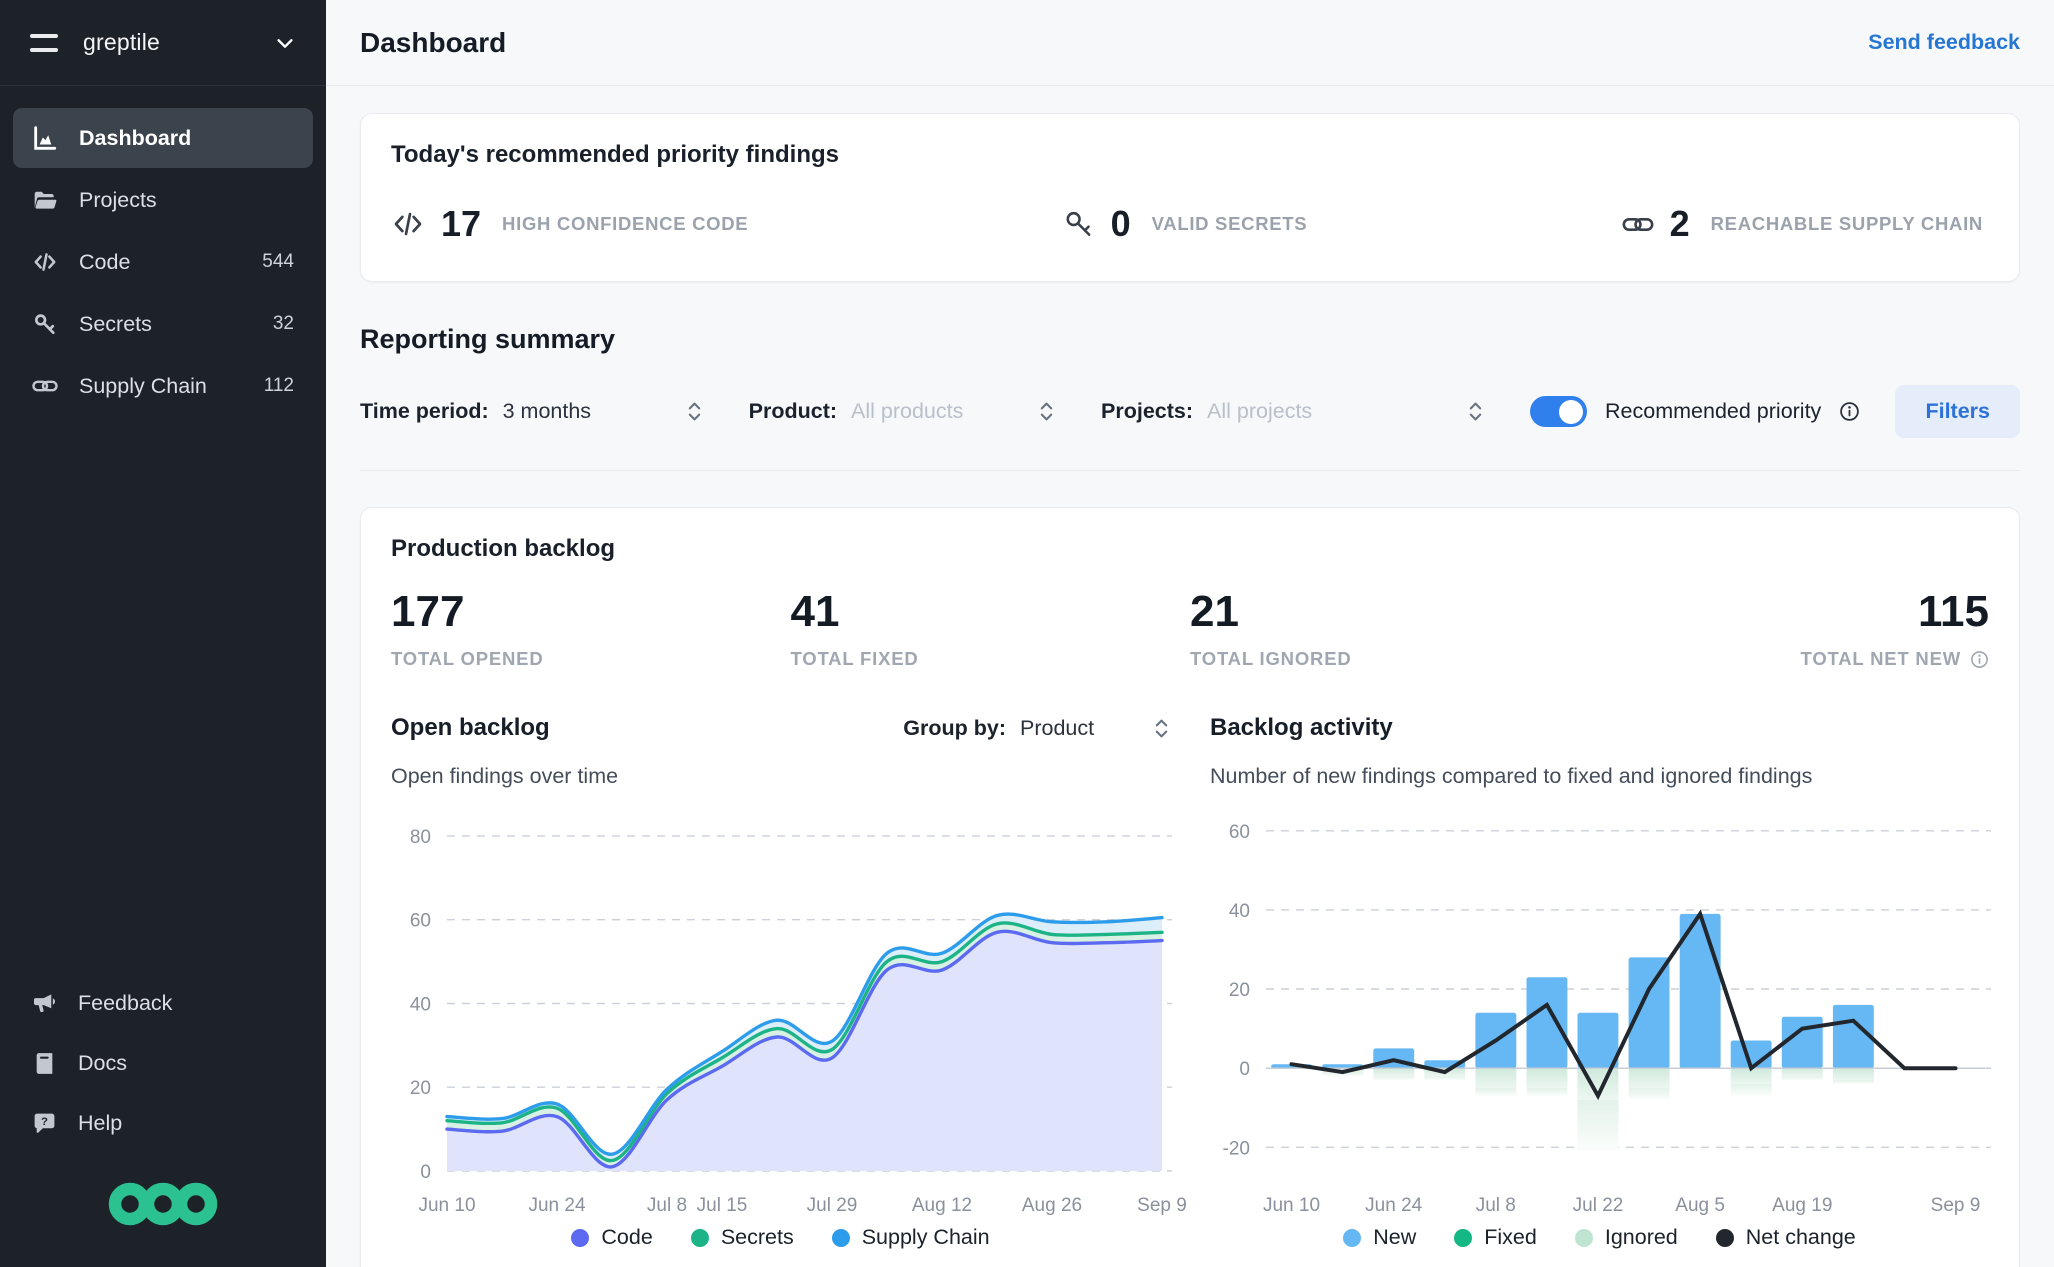  What do you see at coordinates (1229, 223) in the screenshot?
I see `stat-label: VALID SECRETS` at bounding box center [1229, 223].